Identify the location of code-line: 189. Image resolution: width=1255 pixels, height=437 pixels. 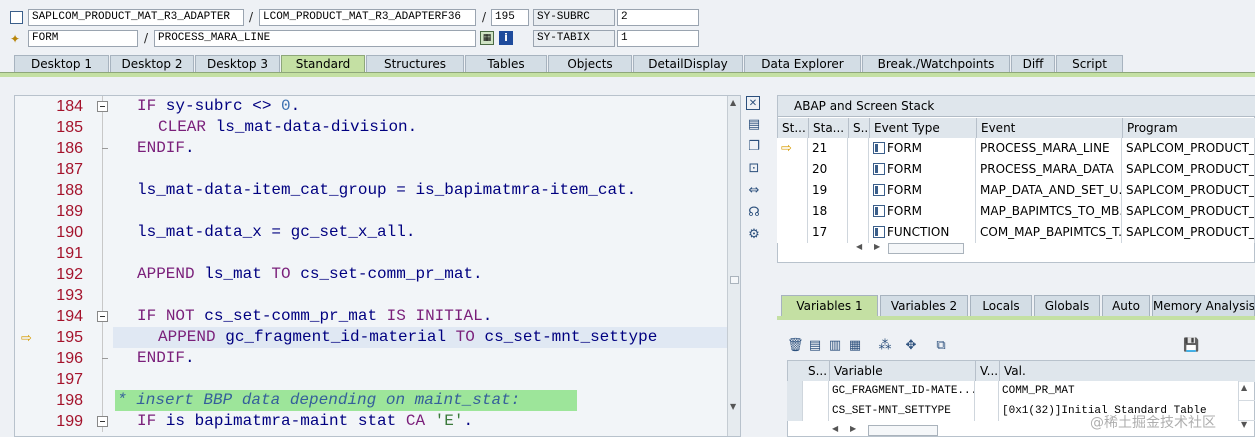
(371, 211).